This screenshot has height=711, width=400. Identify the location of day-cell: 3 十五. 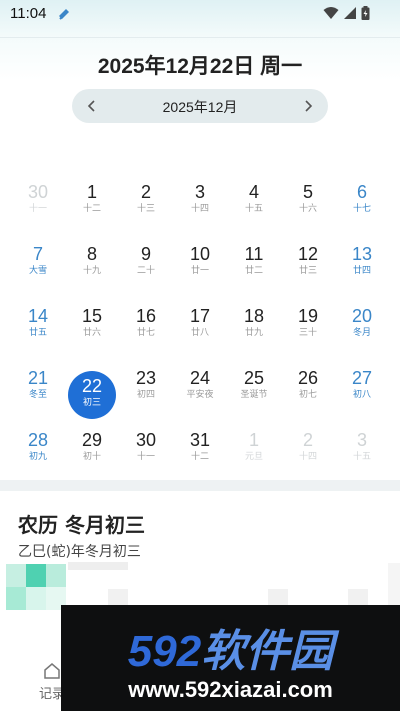
(362, 456).